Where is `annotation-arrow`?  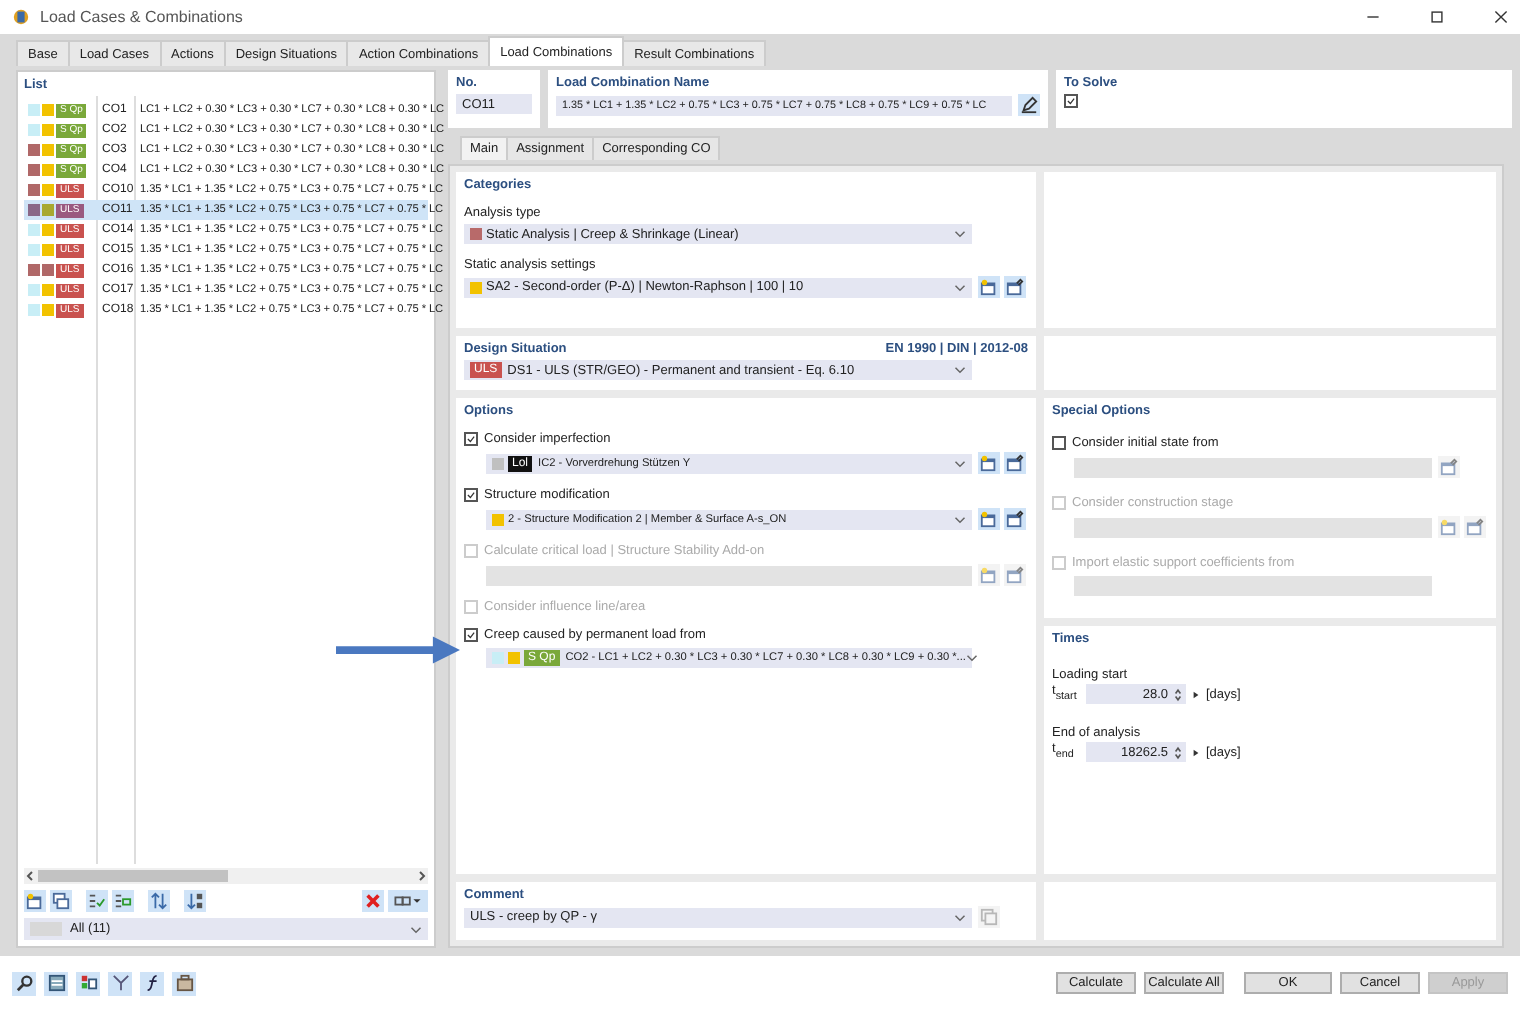 annotation-arrow is located at coordinates (398, 650).